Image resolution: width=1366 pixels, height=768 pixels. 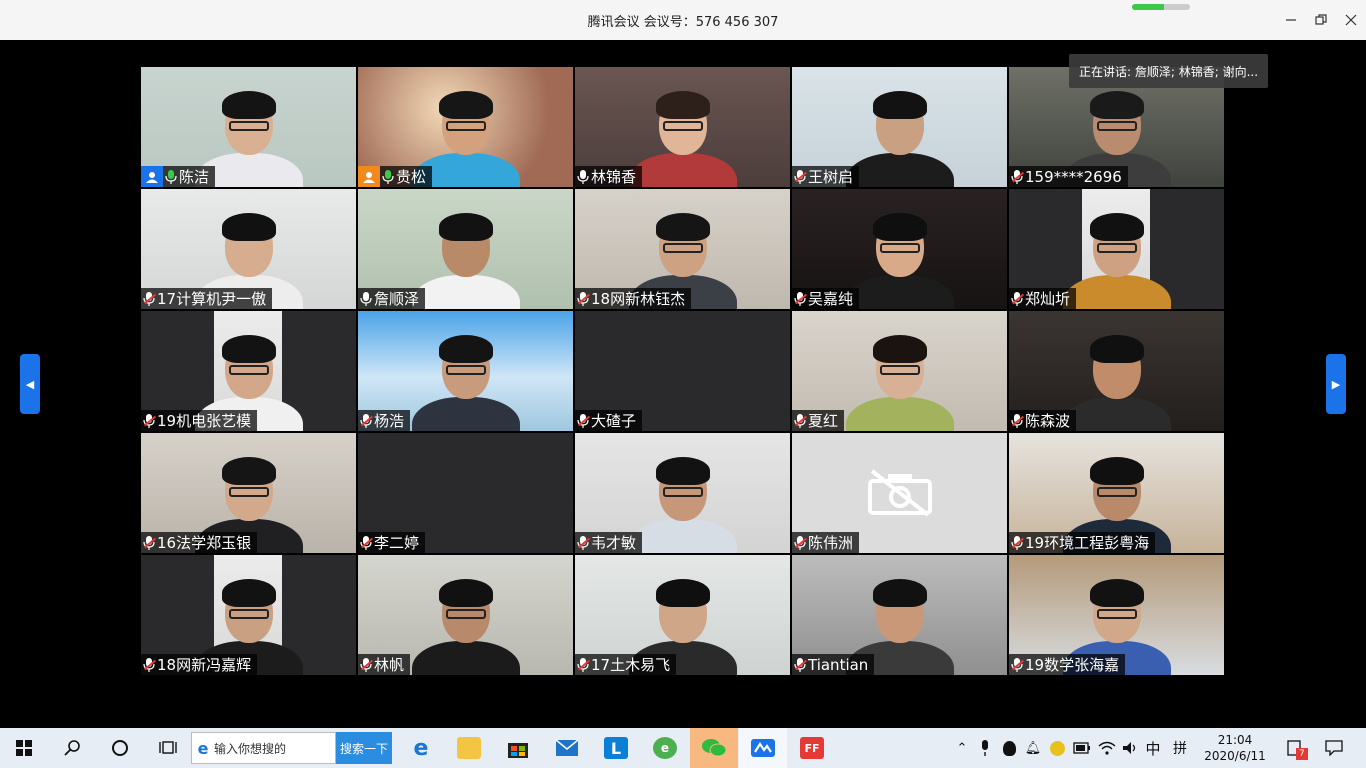 What do you see at coordinates (1116, 493) in the screenshot?
I see `participant-tile: 19环境工程彭粤海` at bounding box center [1116, 493].